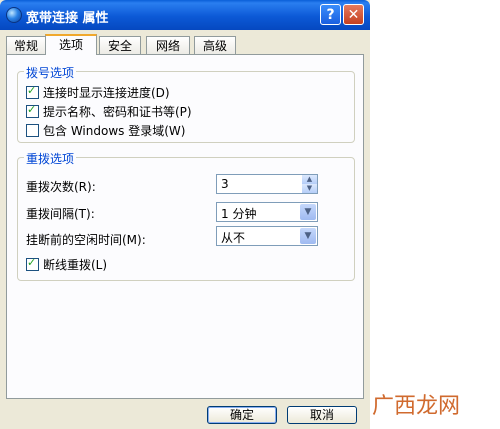 This screenshot has width=500, height=429. Describe the element at coordinates (60, 214) in the screenshot. I see `redial-interval-label: 重拨间隔(T):` at that location.